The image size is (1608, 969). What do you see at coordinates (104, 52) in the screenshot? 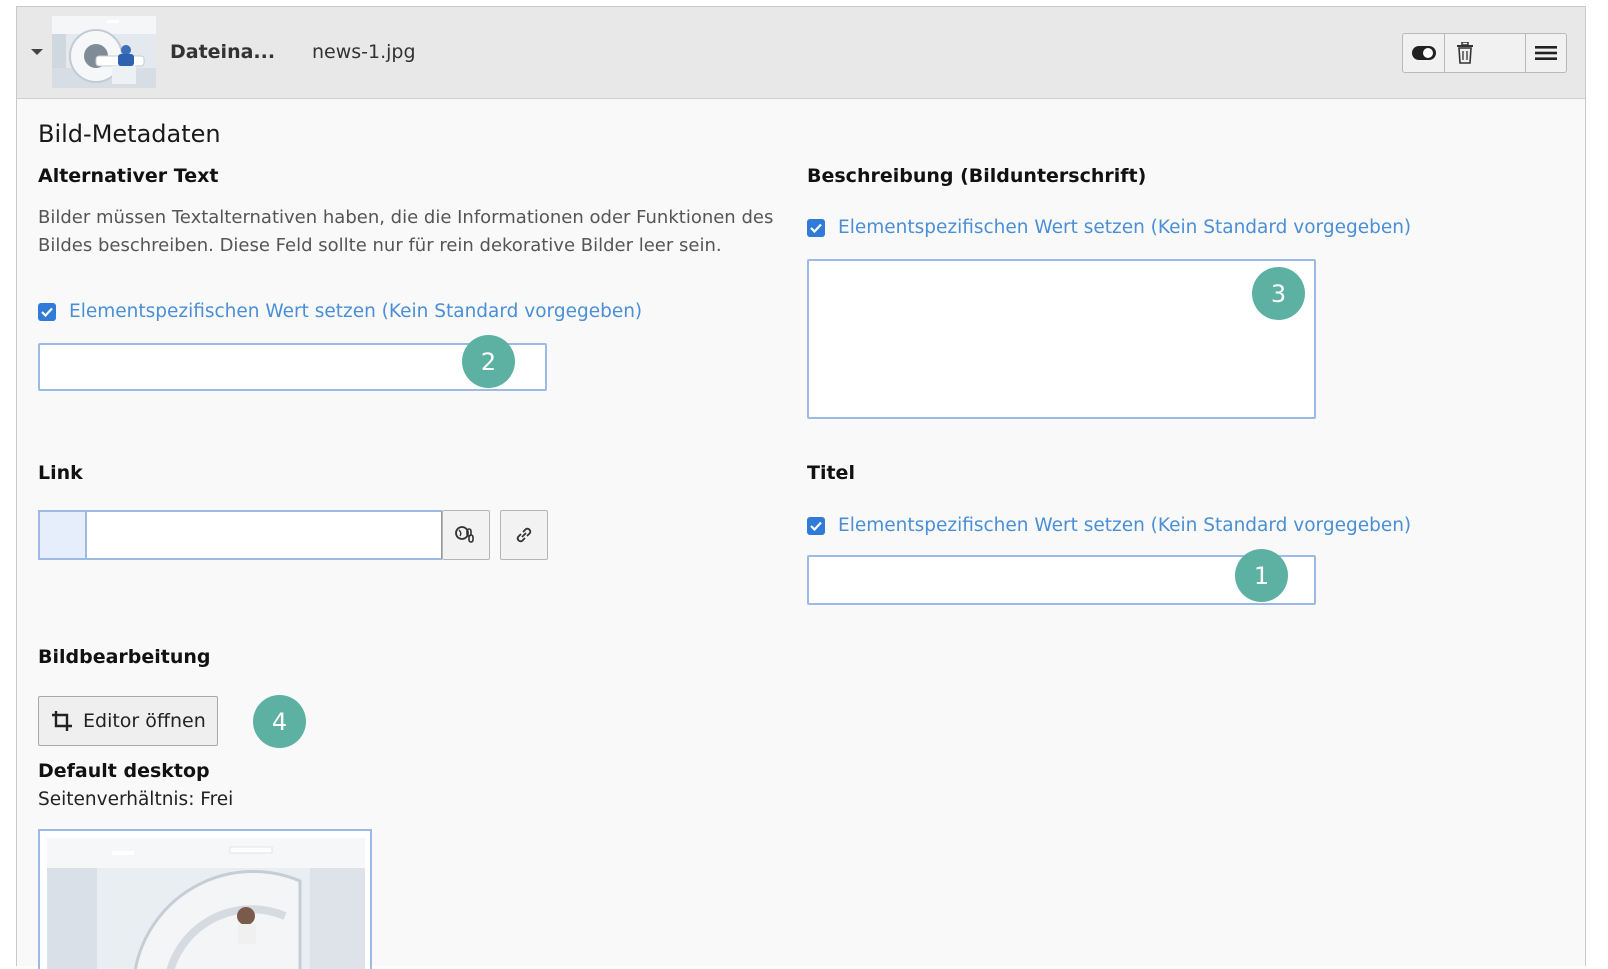
I see `image-thumbnail` at bounding box center [104, 52].